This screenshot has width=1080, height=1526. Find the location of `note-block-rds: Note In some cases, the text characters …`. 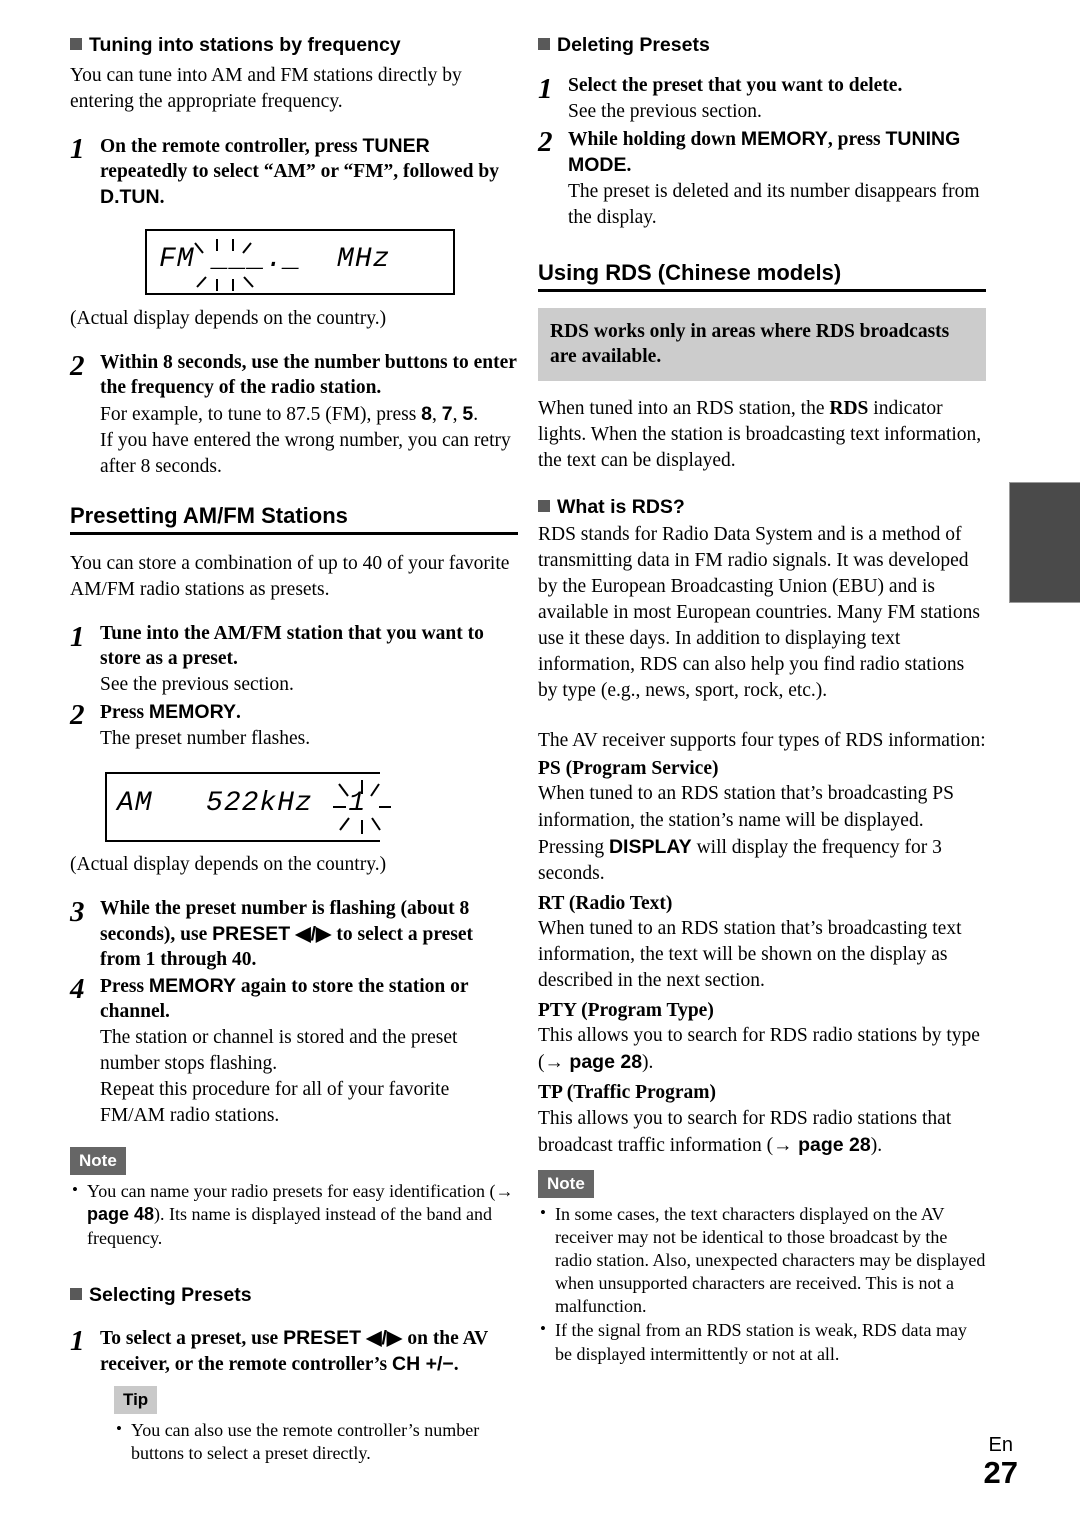

note-block-rds: Note In some cases, the text characters … is located at coordinates (762, 1267).